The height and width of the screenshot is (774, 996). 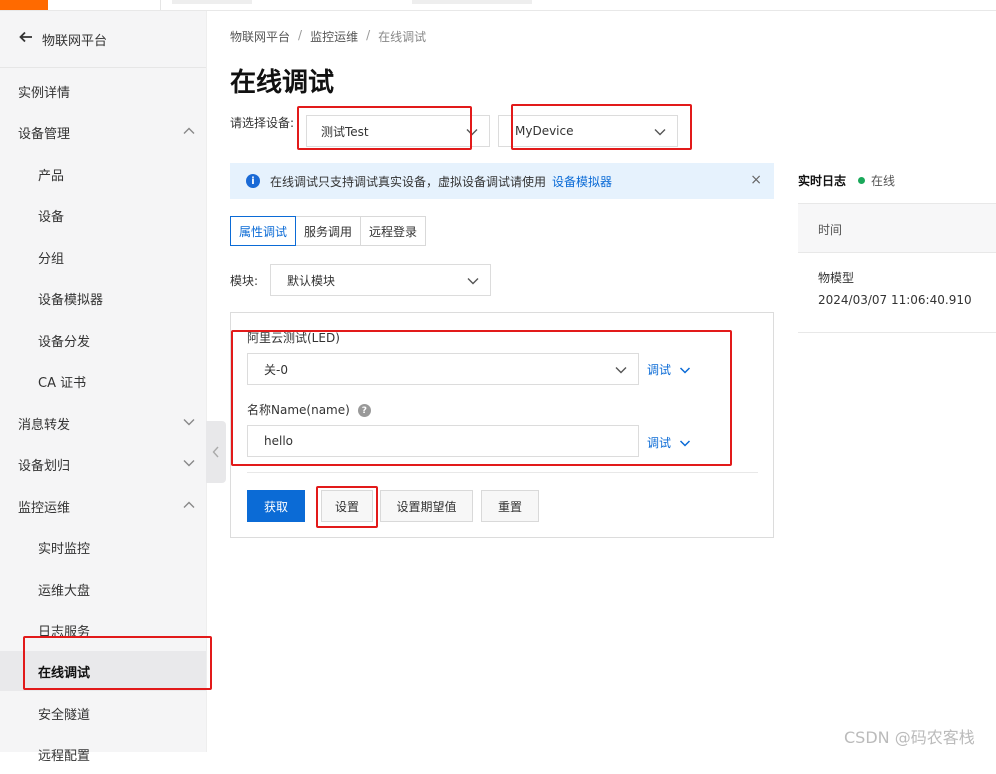 I want to click on reset-button: 重置, so click(x=510, y=506).